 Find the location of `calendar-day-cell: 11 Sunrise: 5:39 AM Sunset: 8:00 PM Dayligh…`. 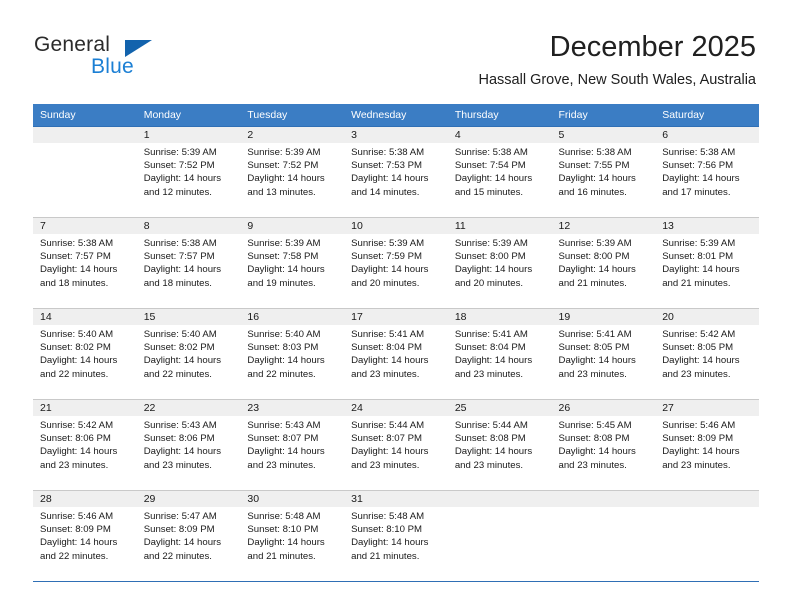

calendar-day-cell: 11 Sunrise: 5:39 AM Sunset: 8:00 PM Dayligh… is located at coordinates (499, 263).